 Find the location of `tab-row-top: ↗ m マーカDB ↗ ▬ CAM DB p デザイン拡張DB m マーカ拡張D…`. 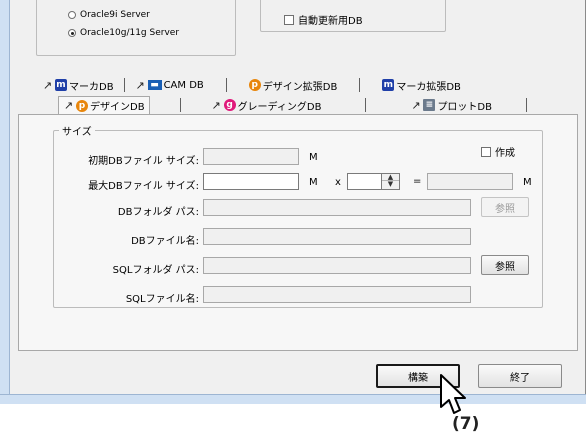

tab-row-top: ↗ m マーカDB ↗ ▬ CAM DB p デザイン拡張DB m マーカ拡張D… is located at coordinates (251, 85).